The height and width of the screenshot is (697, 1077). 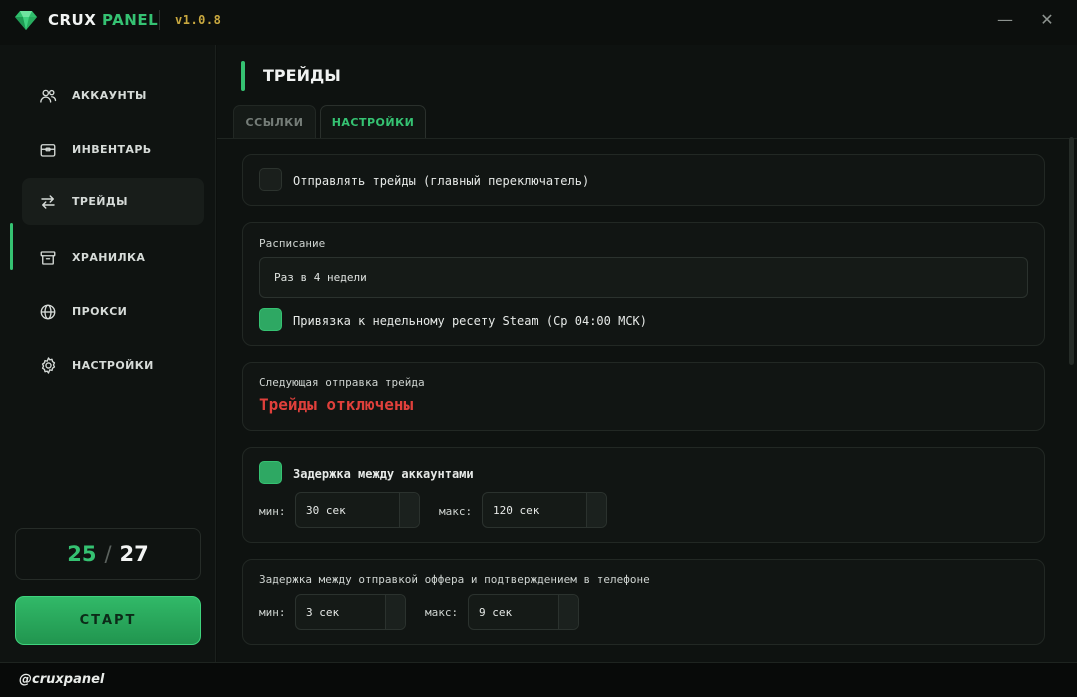 I want to click on archive-box-icon, so click(x=48, y=258).